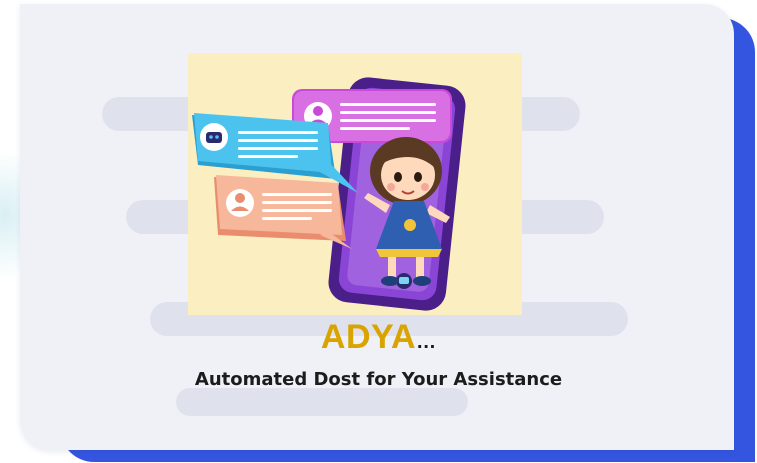  Describe the element at coordinates (368, 337) in the screenshot. I see `brand-name: ADYA` at that location.